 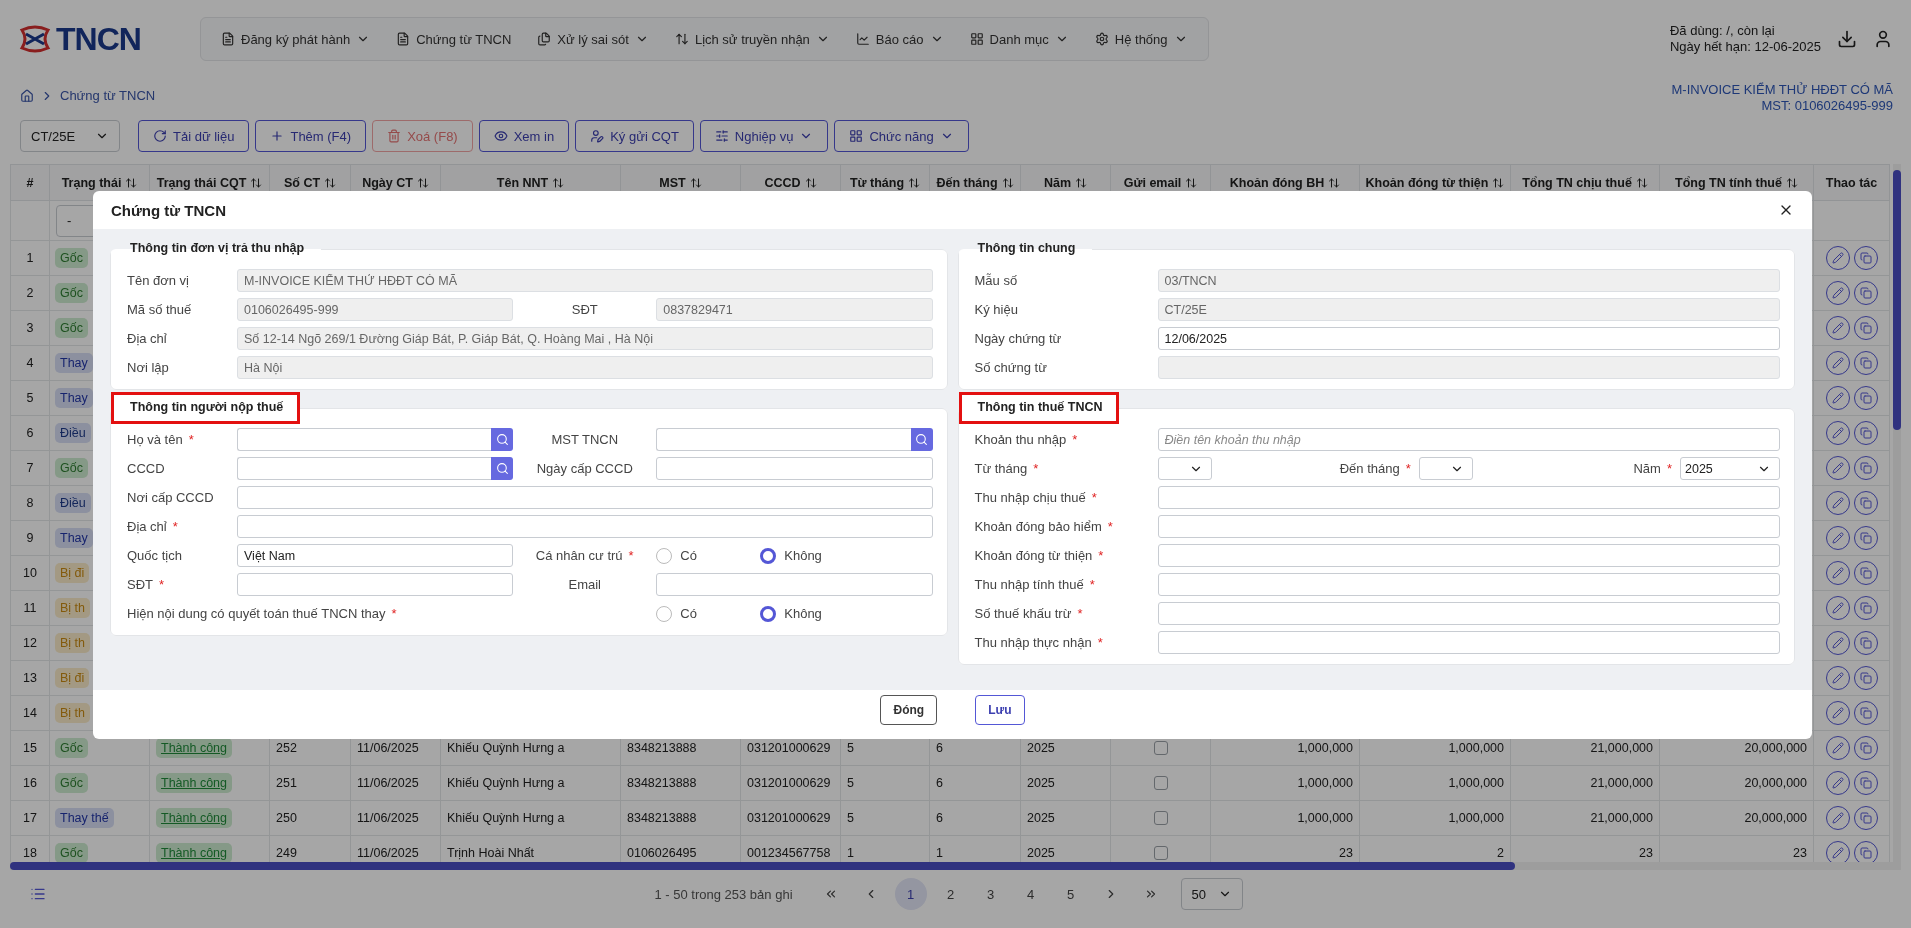 What do you see at coordinates (1375, 468) in the screenshot?
I see `field-label: Đến tháng *` at bounding box center [1375, 468].